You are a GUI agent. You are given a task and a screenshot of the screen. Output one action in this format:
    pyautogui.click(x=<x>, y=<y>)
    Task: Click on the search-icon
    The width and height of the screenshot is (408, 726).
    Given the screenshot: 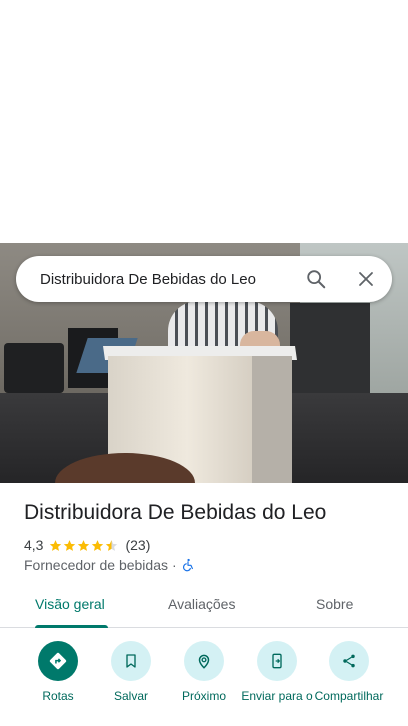 What is the action you would take?
    pyautogui.click(x=316, y=279)
    